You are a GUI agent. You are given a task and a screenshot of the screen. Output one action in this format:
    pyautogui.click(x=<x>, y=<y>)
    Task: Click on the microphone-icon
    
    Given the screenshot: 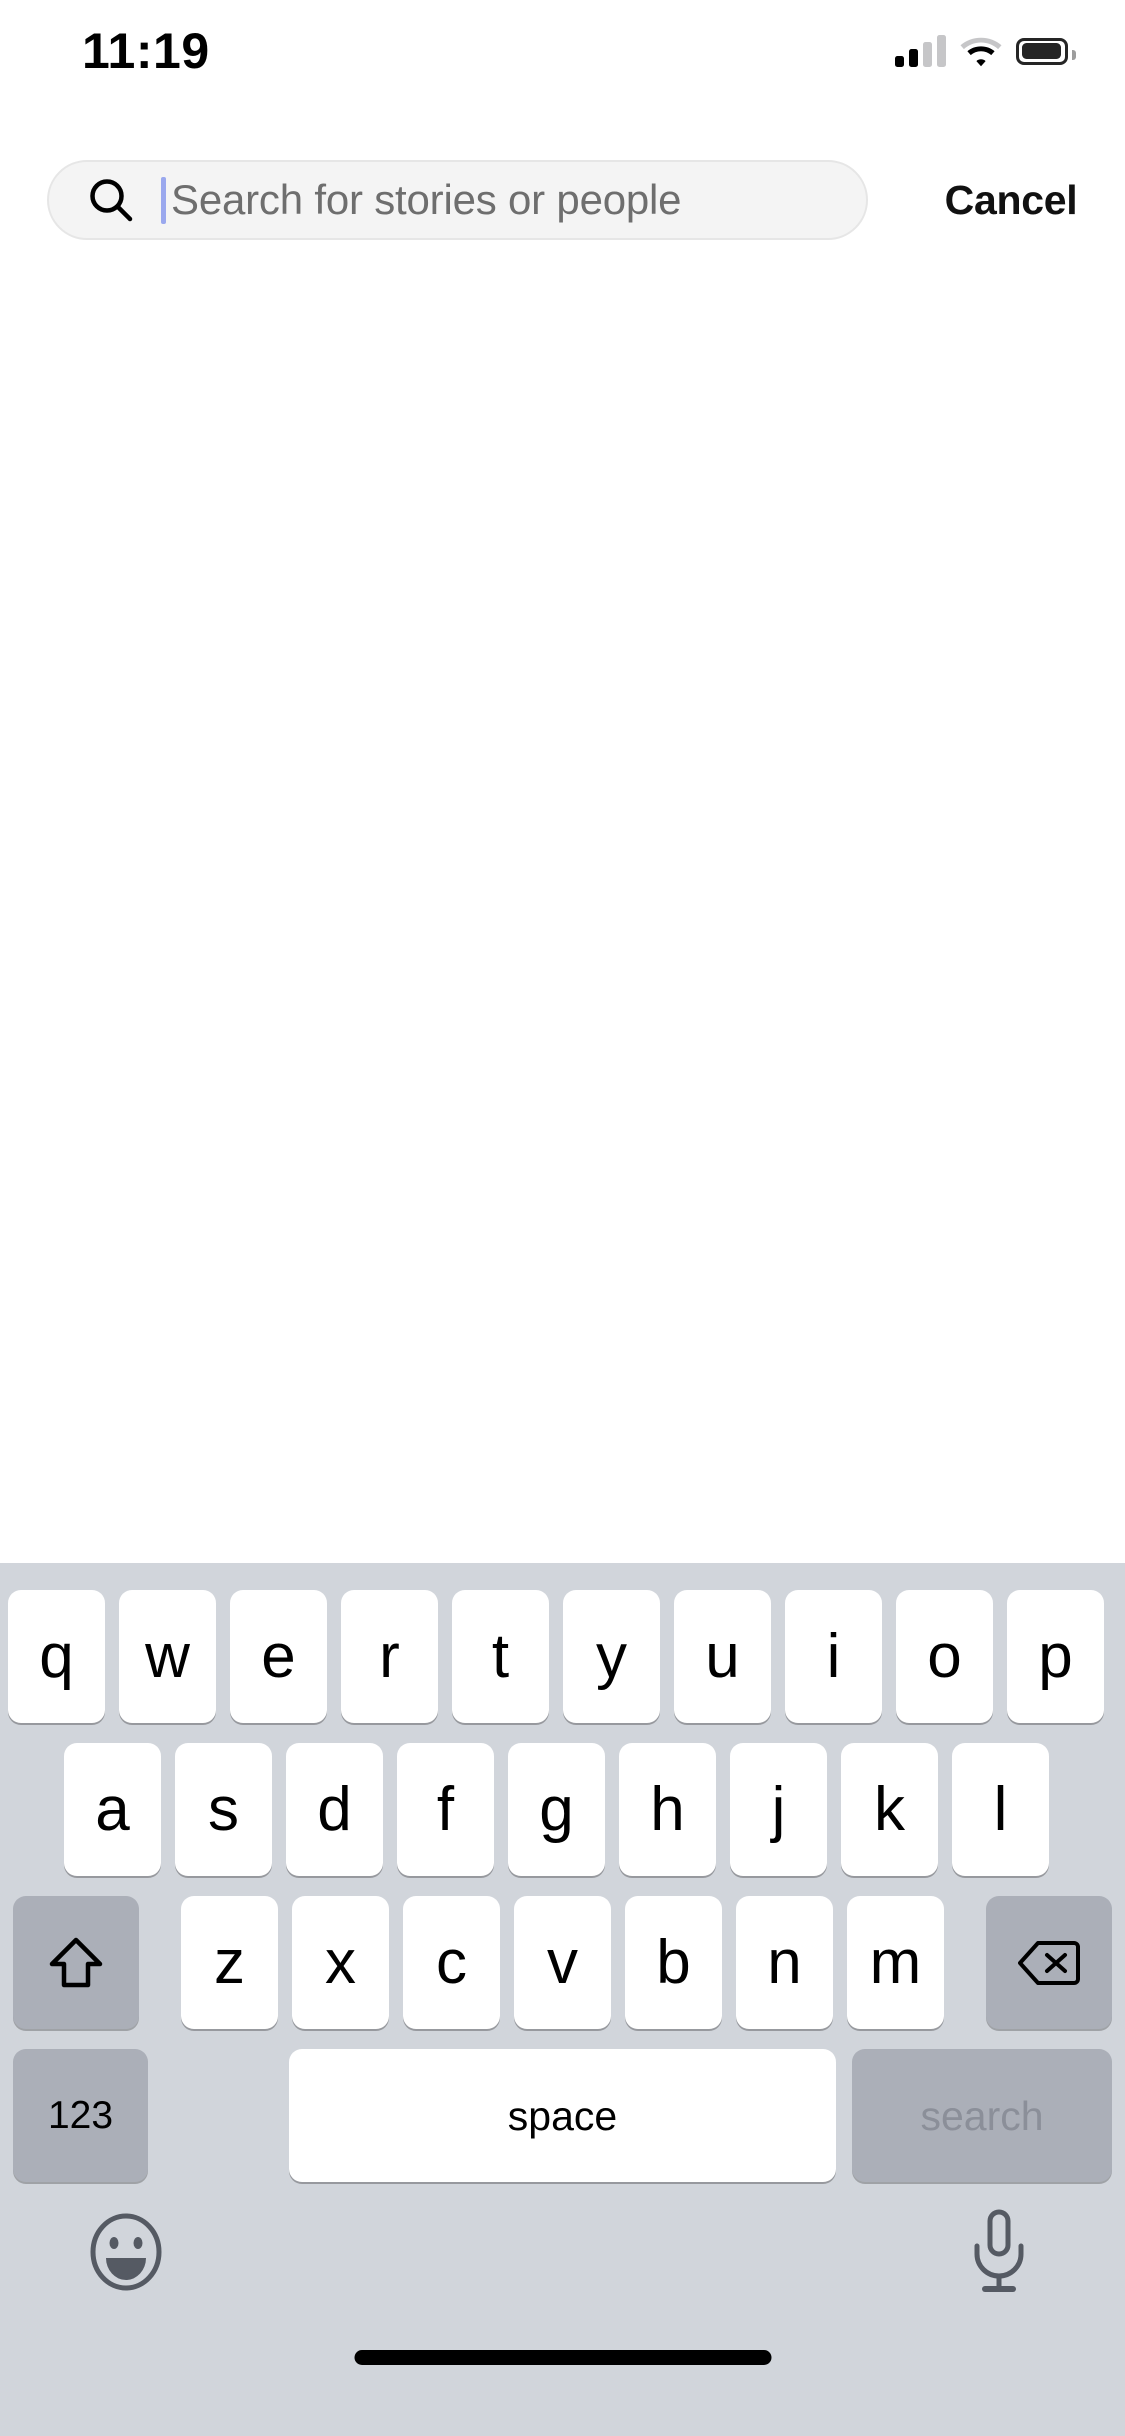 What is the action you would take?
    pyautogui.click(x=999, y=2250)
    